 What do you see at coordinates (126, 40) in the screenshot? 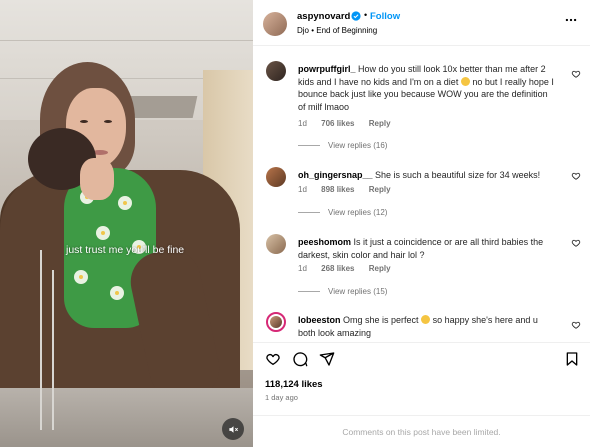
I see `ceiling-tile-line` at bounding box center [126, 40].